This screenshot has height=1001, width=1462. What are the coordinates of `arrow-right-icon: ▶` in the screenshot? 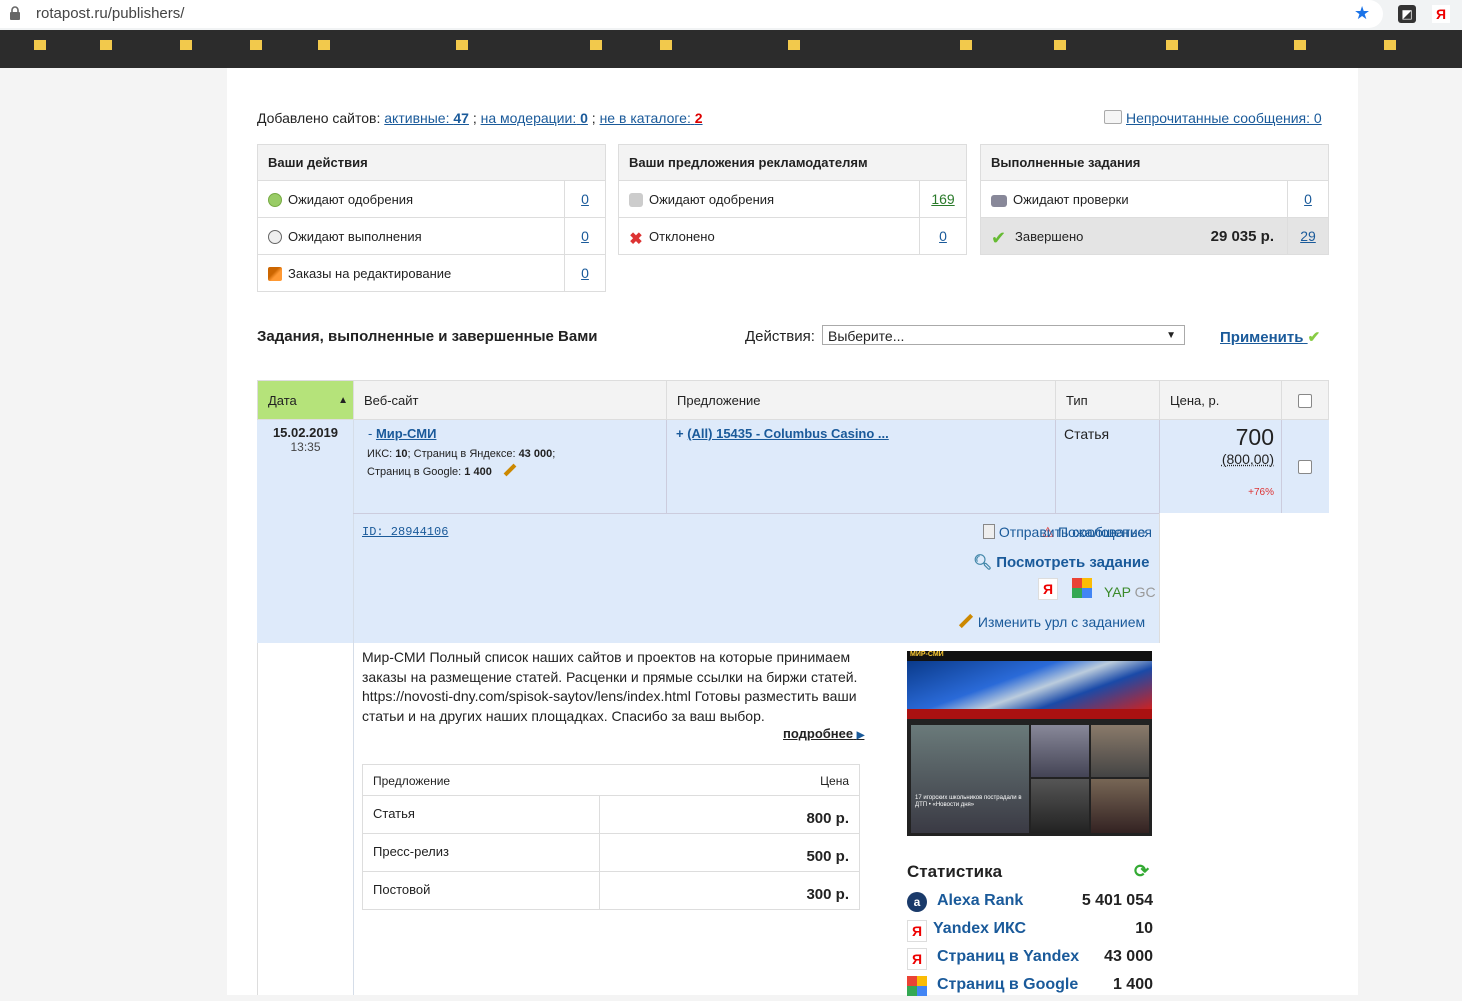 It's located at (860, 735).